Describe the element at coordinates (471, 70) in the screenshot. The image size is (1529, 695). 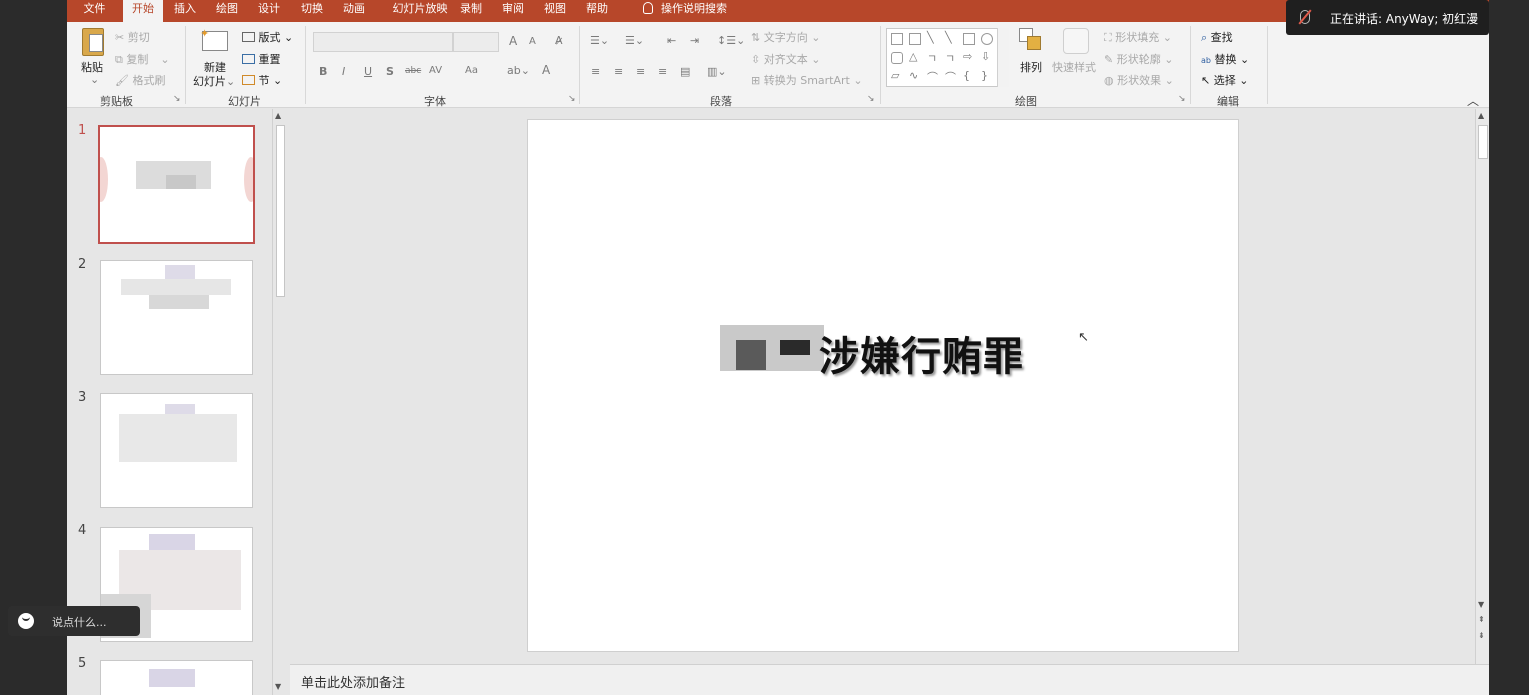
I see `change-case-button: Aa` at that location.